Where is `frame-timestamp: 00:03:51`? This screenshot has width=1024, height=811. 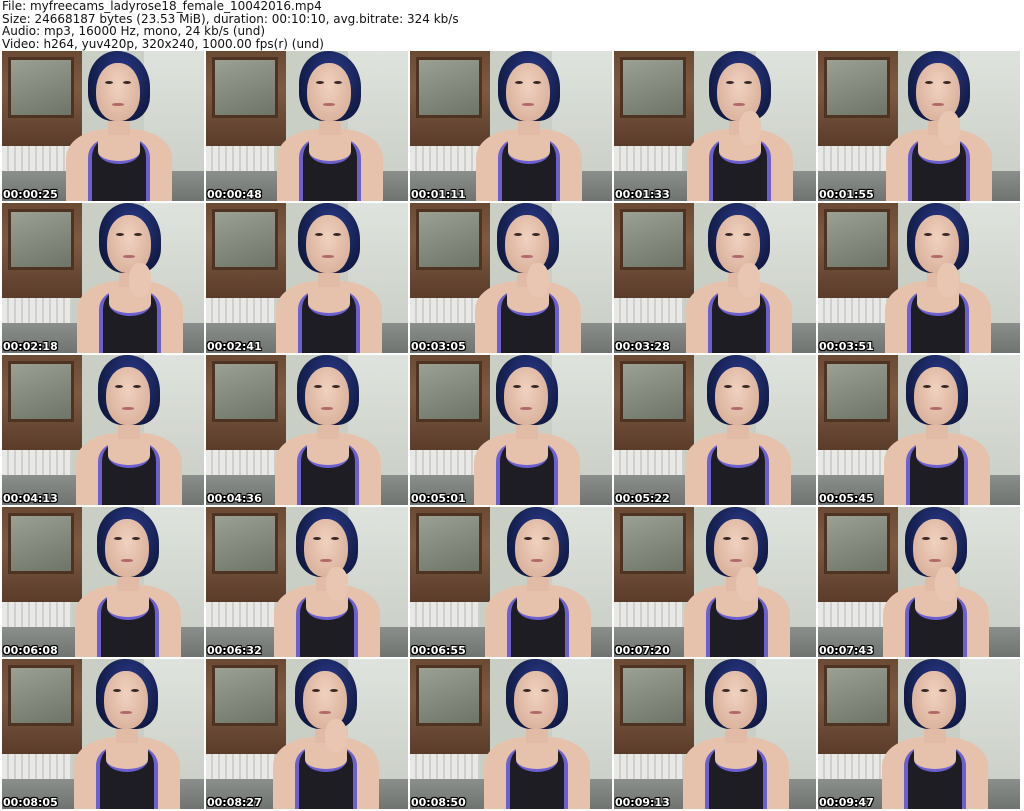
frame-timestamp: 00:03:51 is located at coordinates (846, 346).